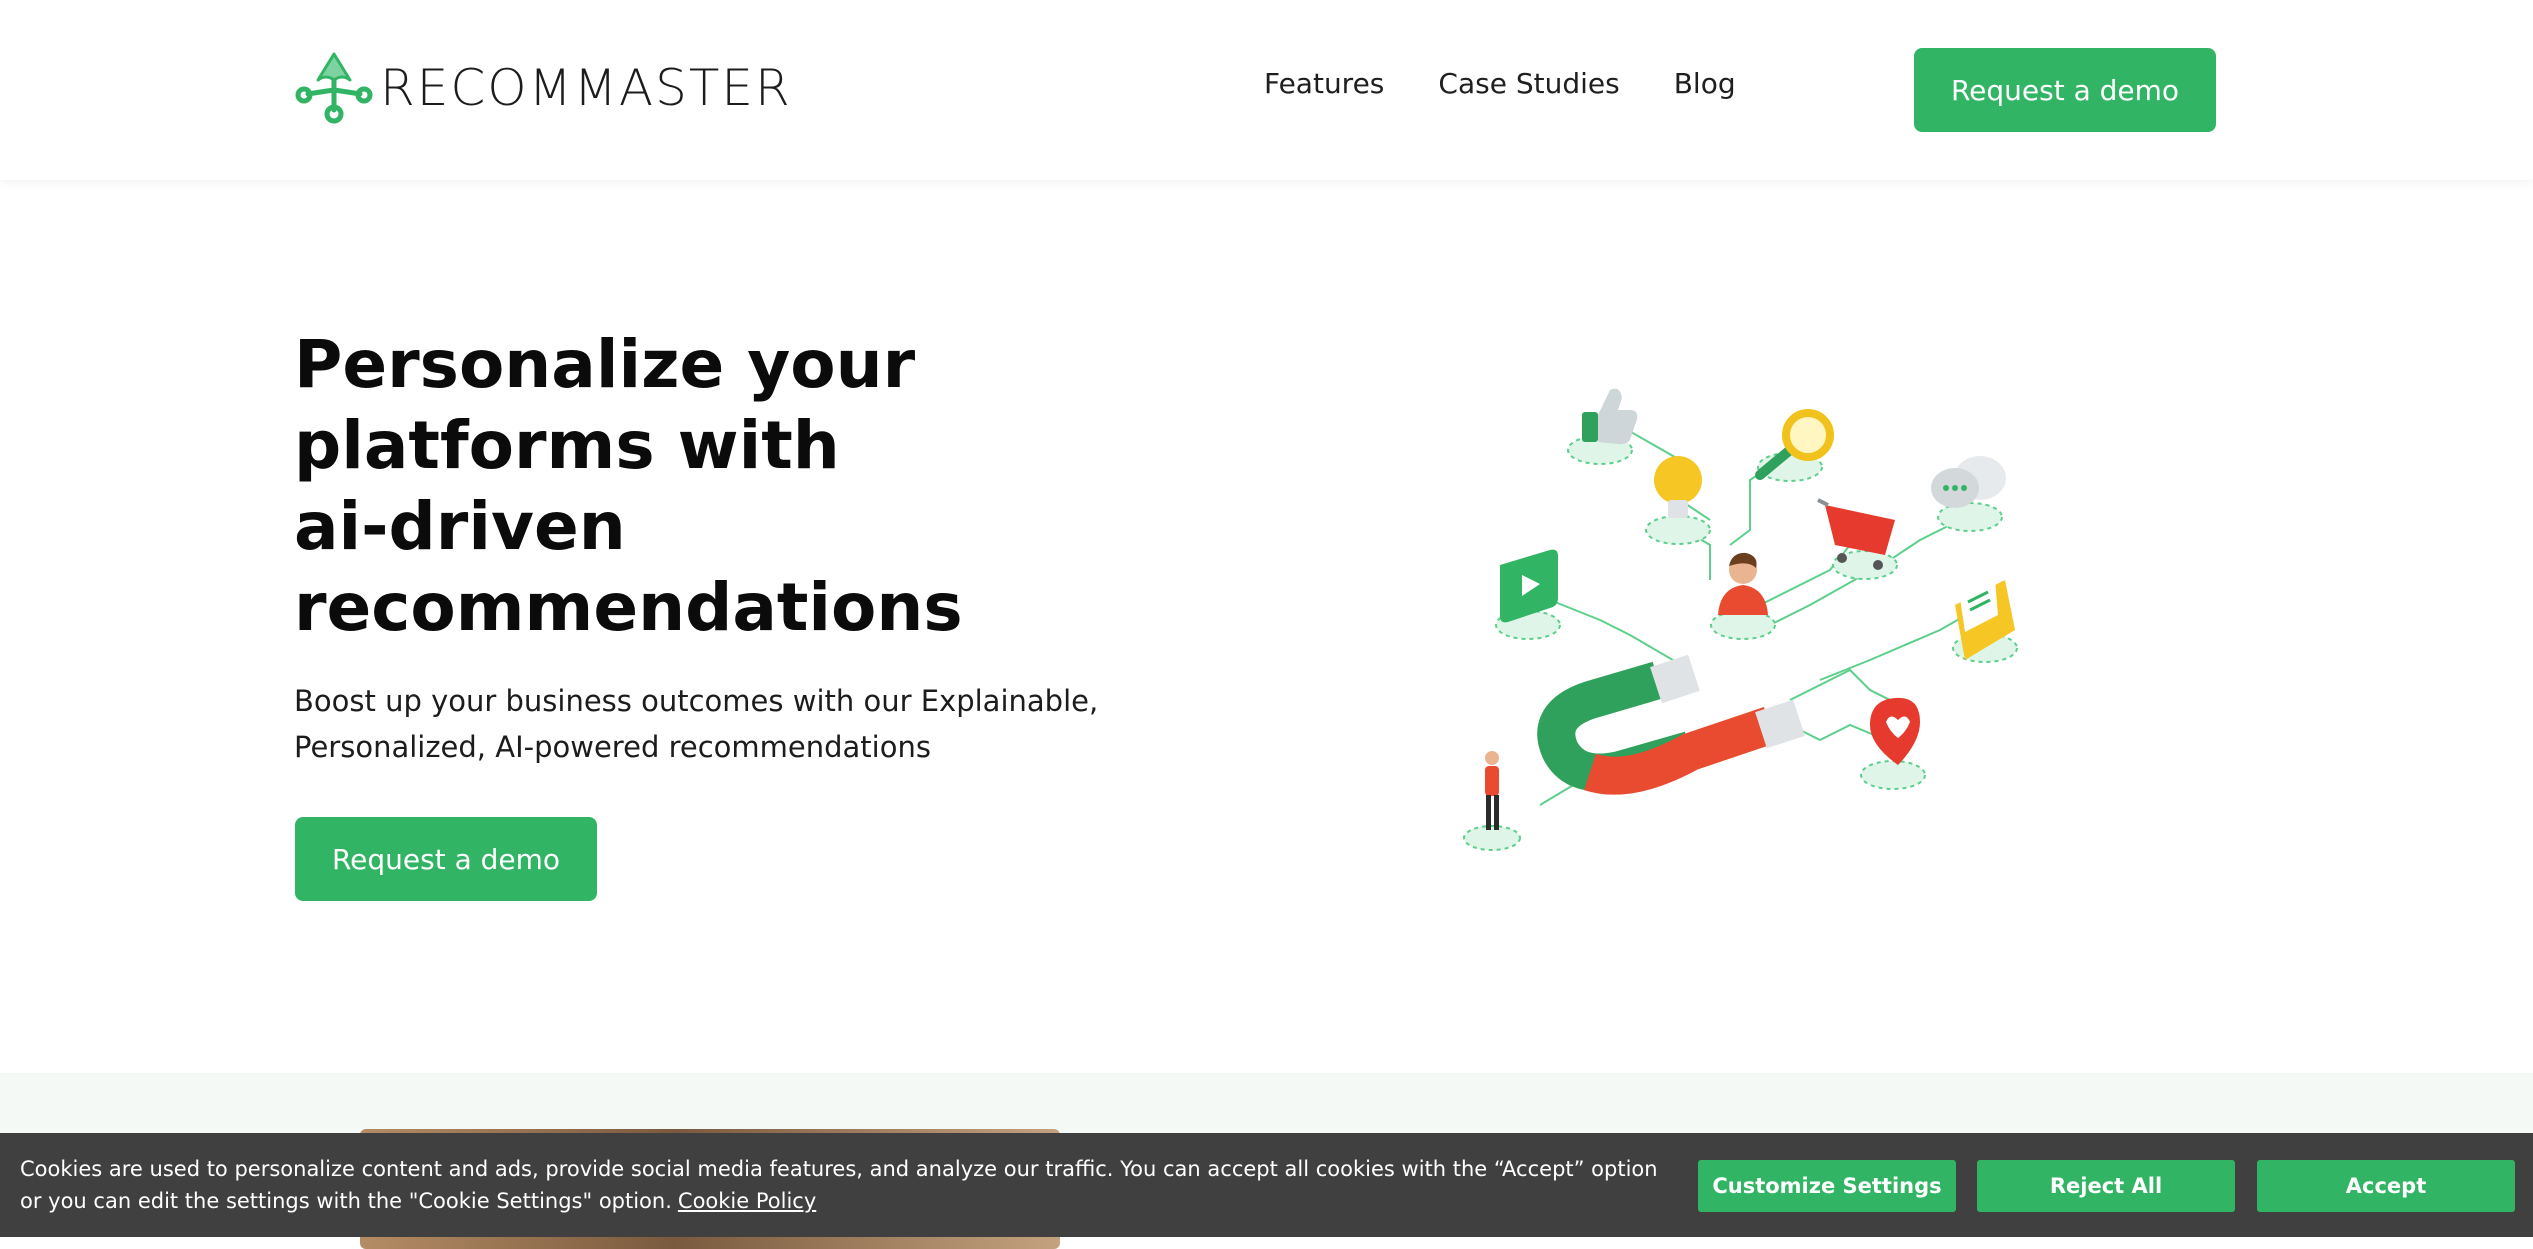 Image resolution: width=2533 pixels, height=1249 pixels. What do you see at coordinates (1743, 583) in the screenshot?
I see `user-avatar-icon` at bounding box center [1743, 583].